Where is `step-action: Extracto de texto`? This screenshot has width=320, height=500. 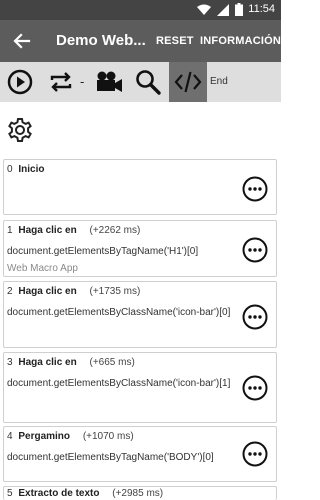 step-action: Extracto de texto is located at coordinates (59, 493).